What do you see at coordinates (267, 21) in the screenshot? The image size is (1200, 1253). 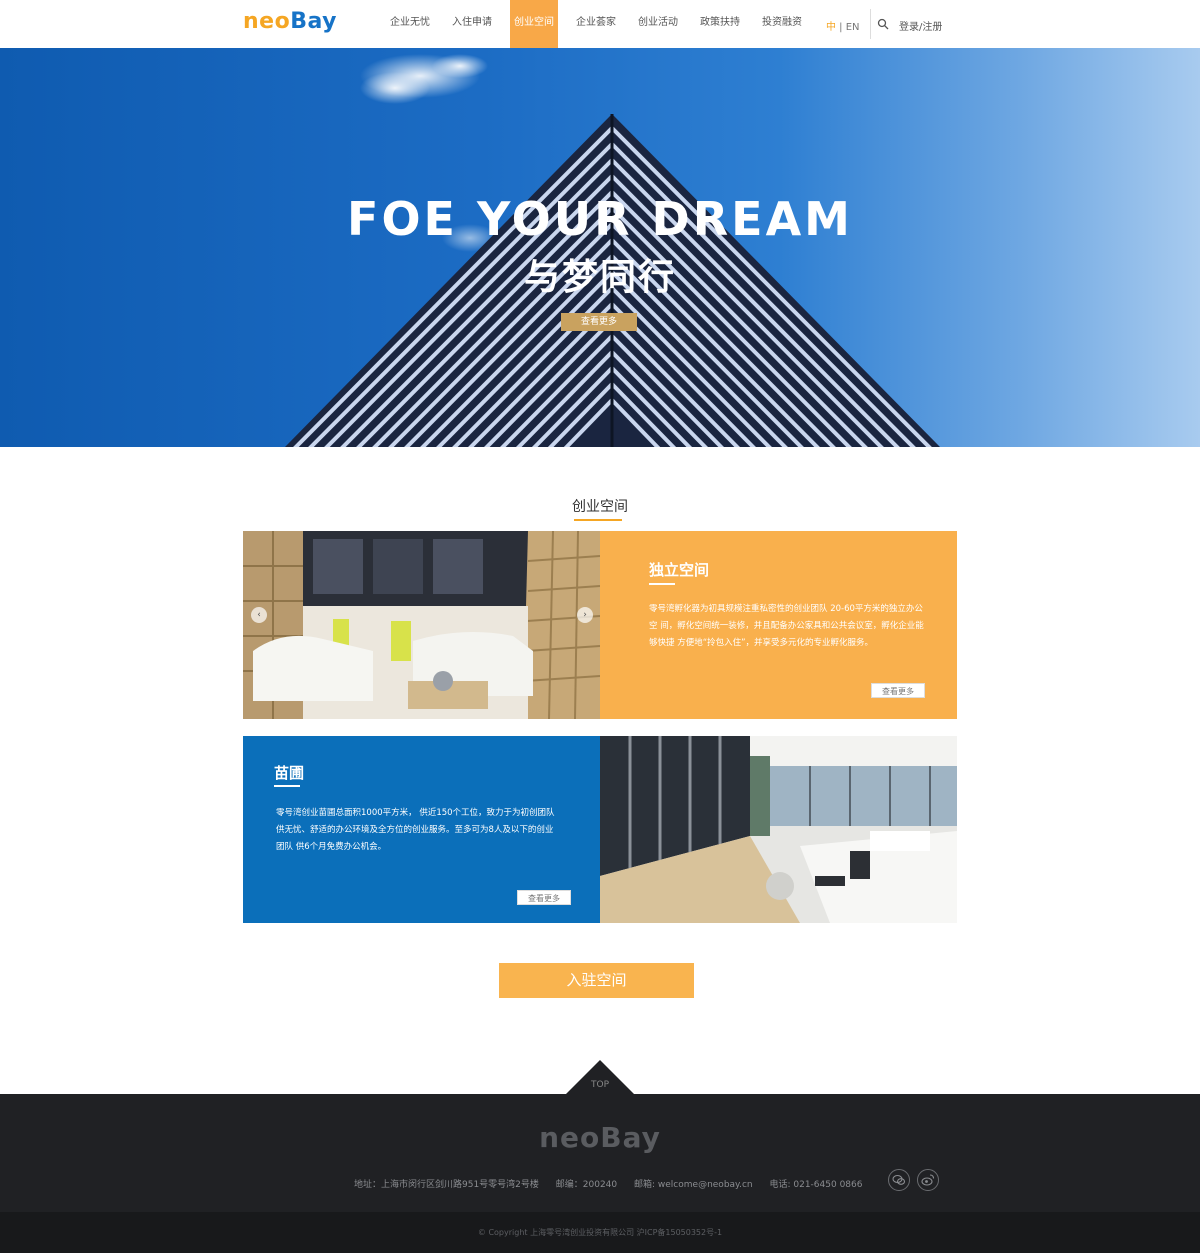 I see `logo-neo: neo` at bounding box center [267, 21].